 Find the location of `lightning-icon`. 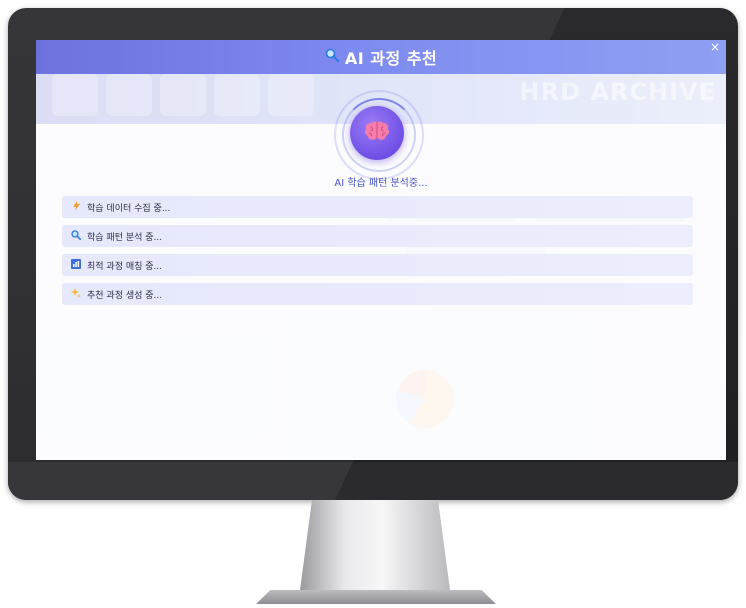

lightning-icon is located at coordinates (76, 207).